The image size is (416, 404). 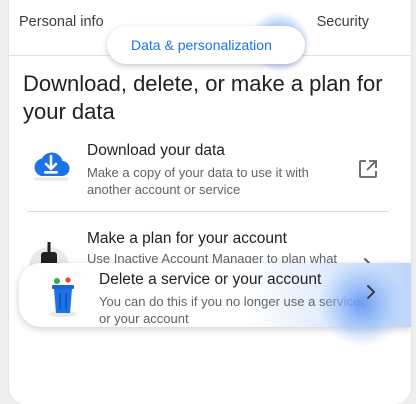 I want to click on tab-data-personalization-label: Data & personalization, so click(x=201, y=45).